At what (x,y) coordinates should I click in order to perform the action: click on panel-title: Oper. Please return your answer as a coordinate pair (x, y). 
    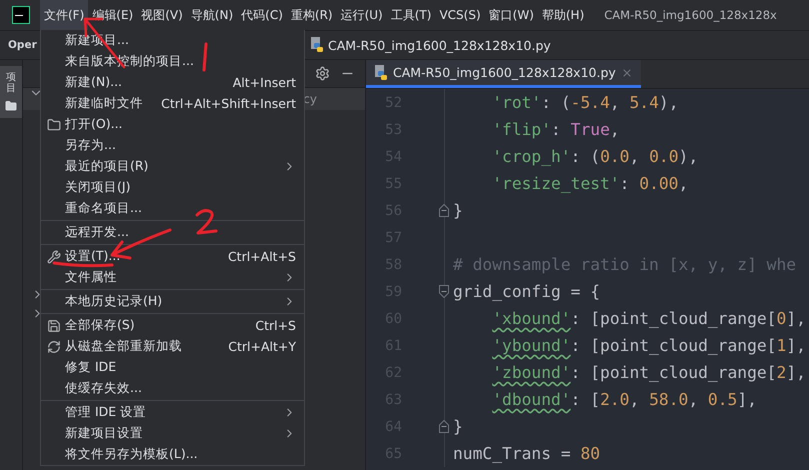
    Looking at the image, I should click on (22, 45).